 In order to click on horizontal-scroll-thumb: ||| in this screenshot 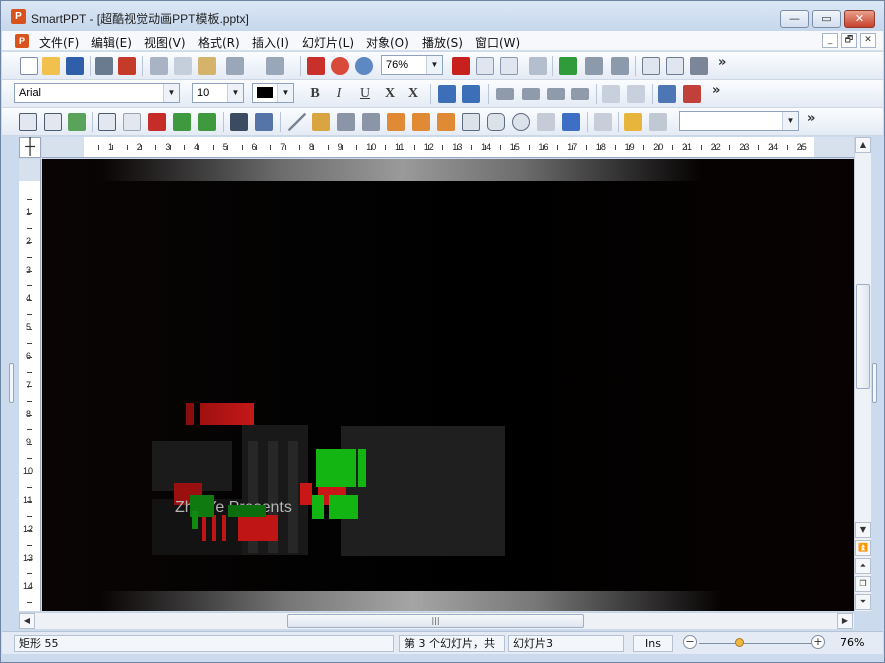, I will do `click(435, 621)`.